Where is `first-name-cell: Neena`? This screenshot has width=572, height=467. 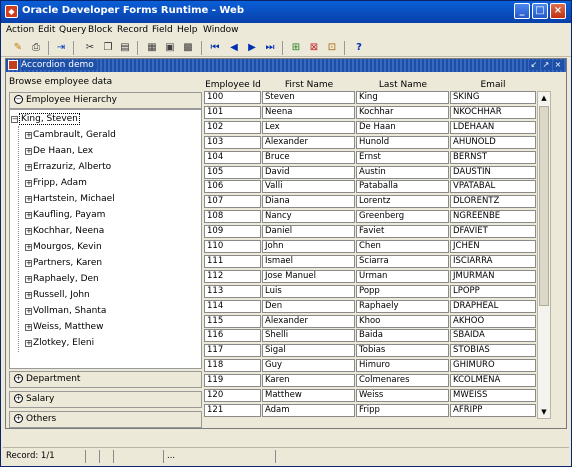 first-name-cell: Neena is located at coordinates (308, 112).